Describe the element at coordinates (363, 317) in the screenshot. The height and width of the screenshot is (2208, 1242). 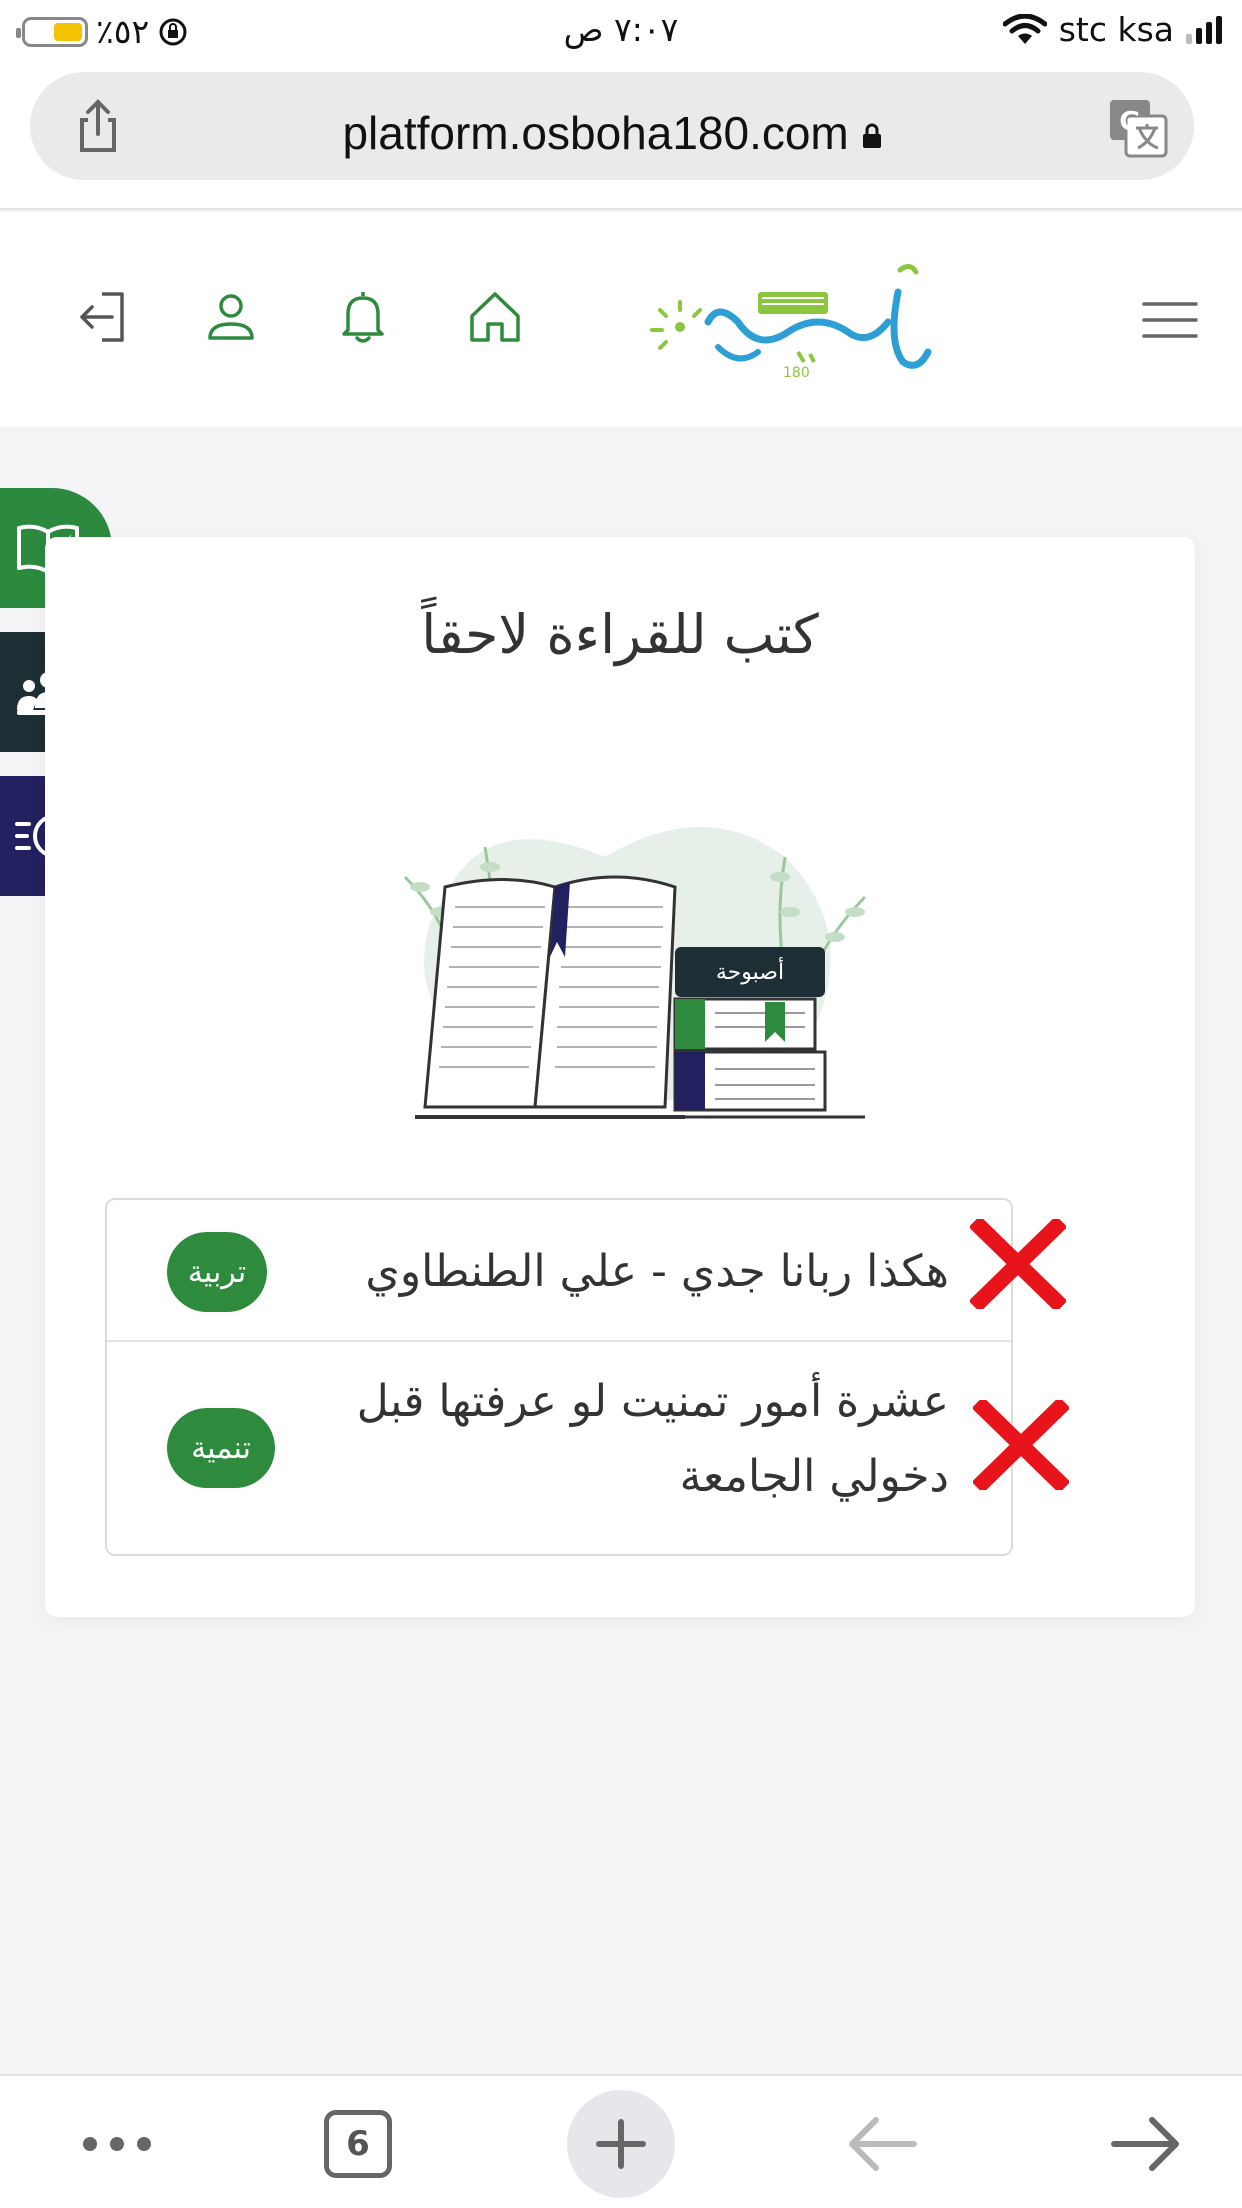
I see `bell-icon` at that location.